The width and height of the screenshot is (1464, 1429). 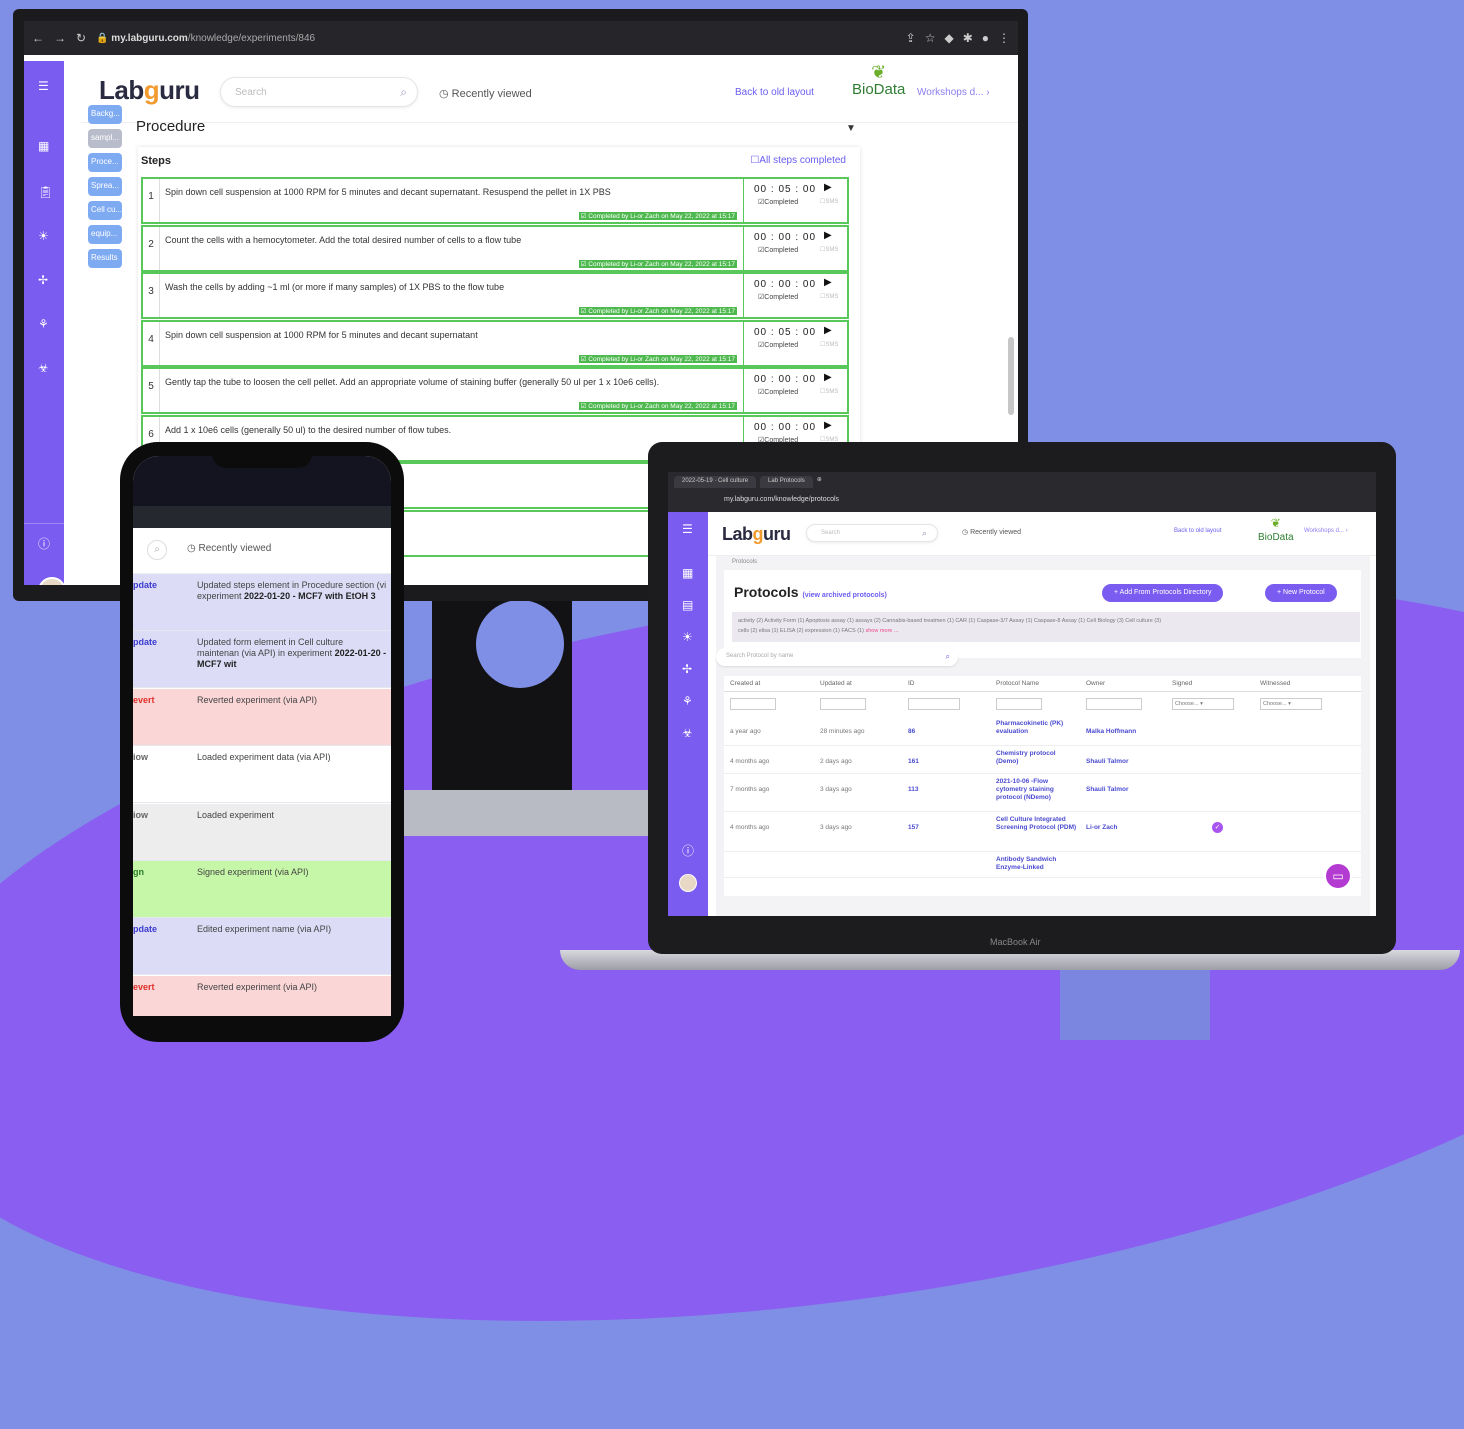 What do you see at coordinates (319, 92) in the screenshot?
I see `search-input: Search ⌕` at bounding box center [319, 92].